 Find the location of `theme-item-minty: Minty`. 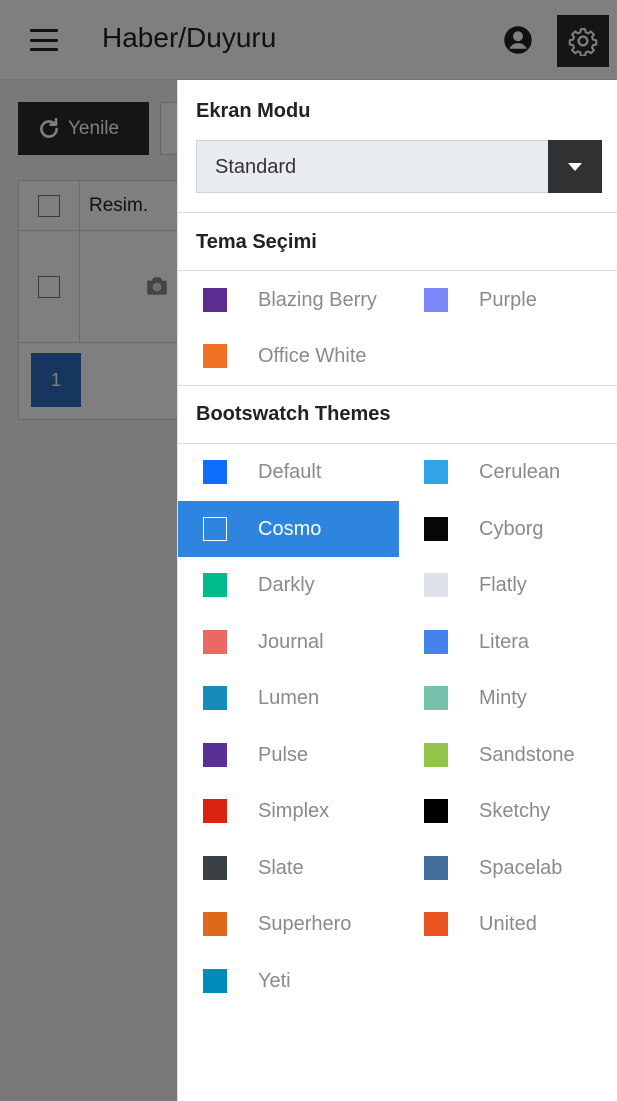

theme-item-minty: Minty is located at coordinates (508, 698).